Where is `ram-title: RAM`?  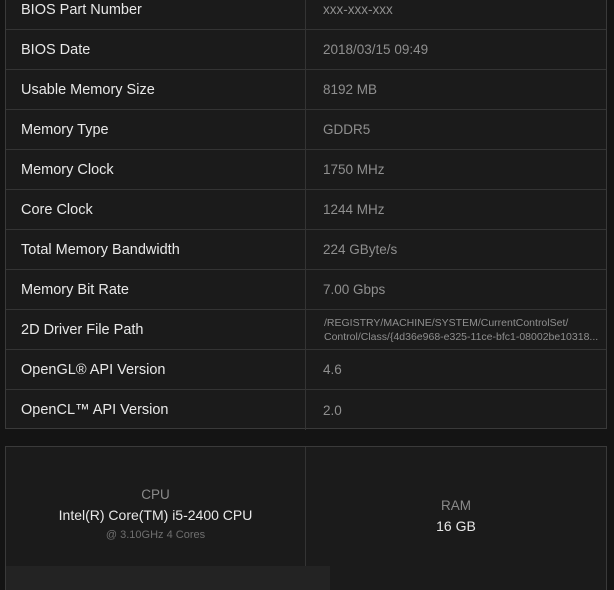
ram-title: RAM is located at coordinates (456, 505).